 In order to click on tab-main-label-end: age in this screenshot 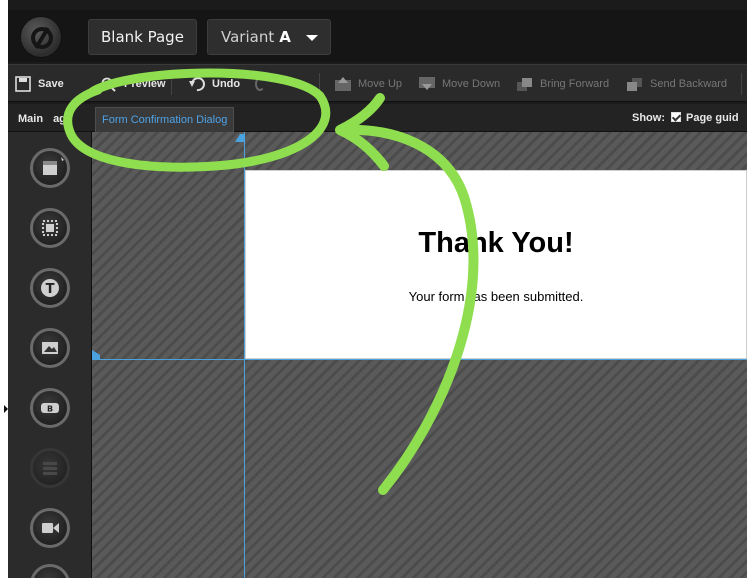, I will do `click(63, 119)`.